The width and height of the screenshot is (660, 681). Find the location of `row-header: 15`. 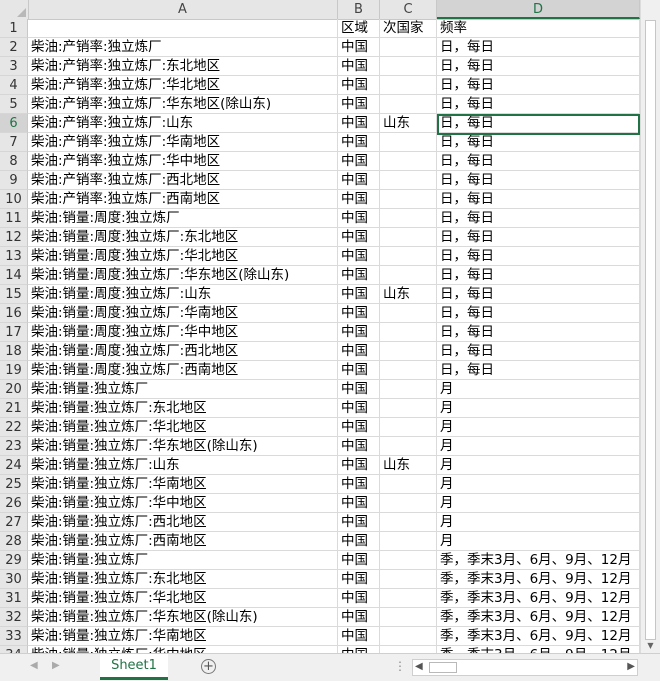

row-header: 15 is located at coordinates (14, 294).